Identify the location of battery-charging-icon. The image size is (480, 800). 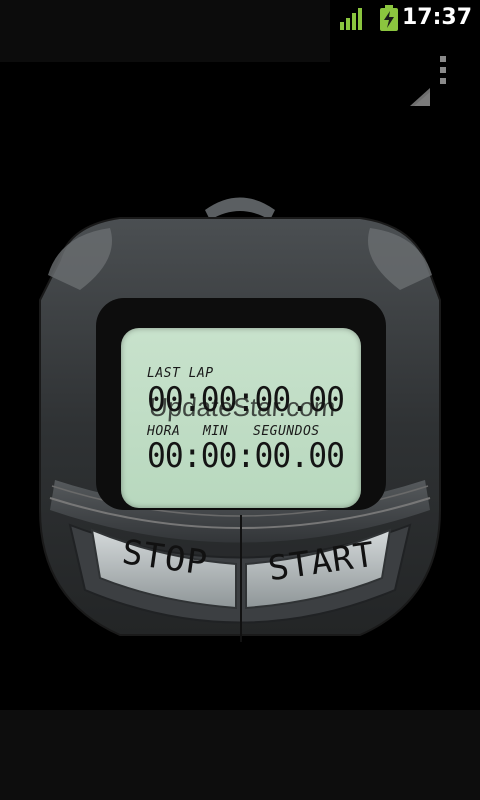
(389, 18).